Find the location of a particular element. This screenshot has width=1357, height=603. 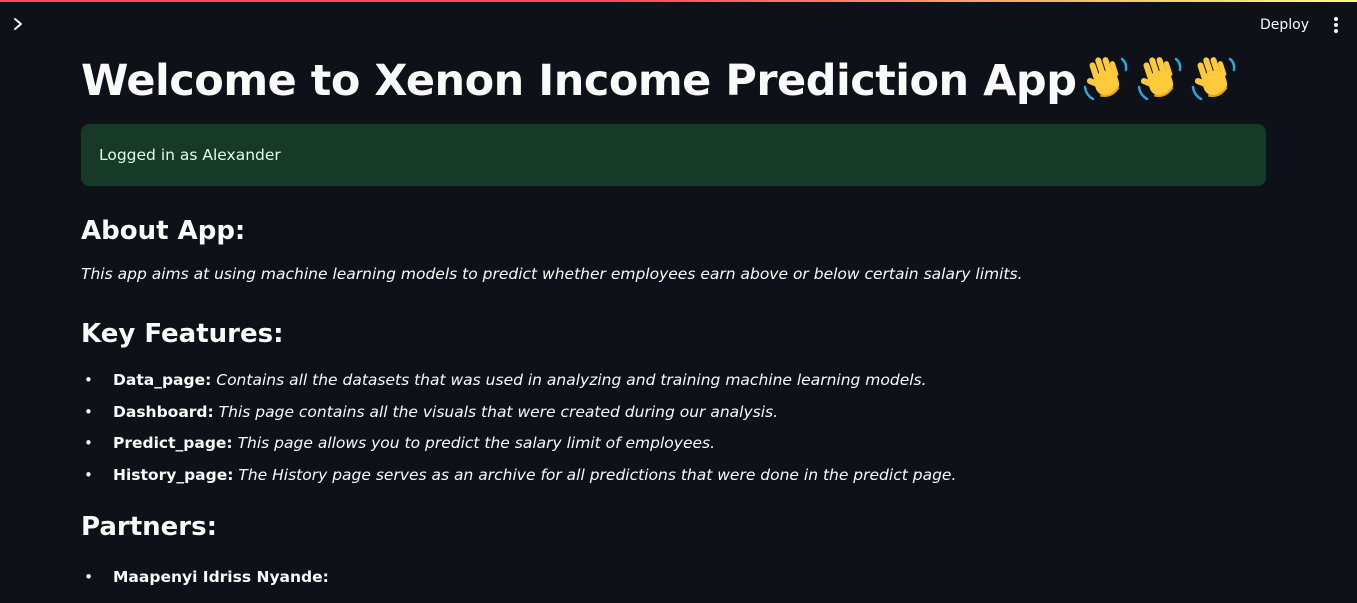

main-menu-button is located at coordinates (1336, 25).